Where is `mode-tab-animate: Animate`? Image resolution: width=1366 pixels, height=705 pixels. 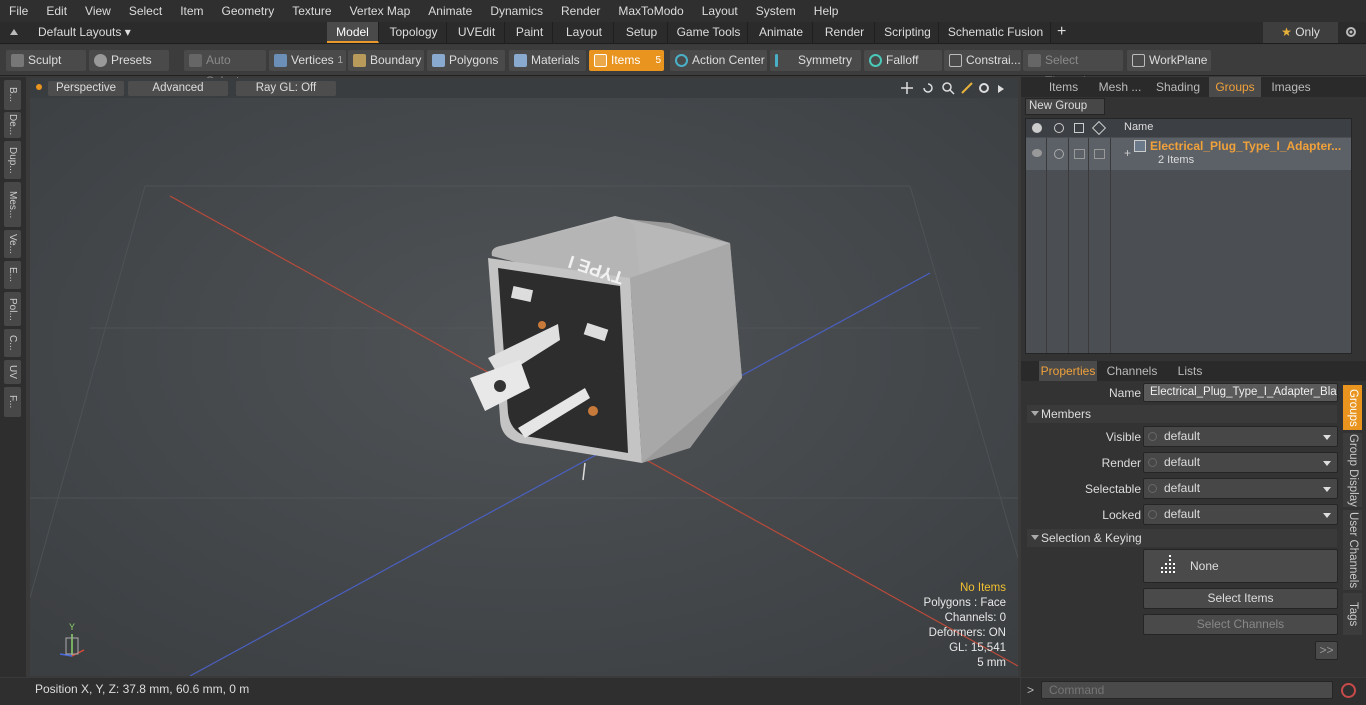 mode-tab-animate: Animate is located at coordinates (781, 32).